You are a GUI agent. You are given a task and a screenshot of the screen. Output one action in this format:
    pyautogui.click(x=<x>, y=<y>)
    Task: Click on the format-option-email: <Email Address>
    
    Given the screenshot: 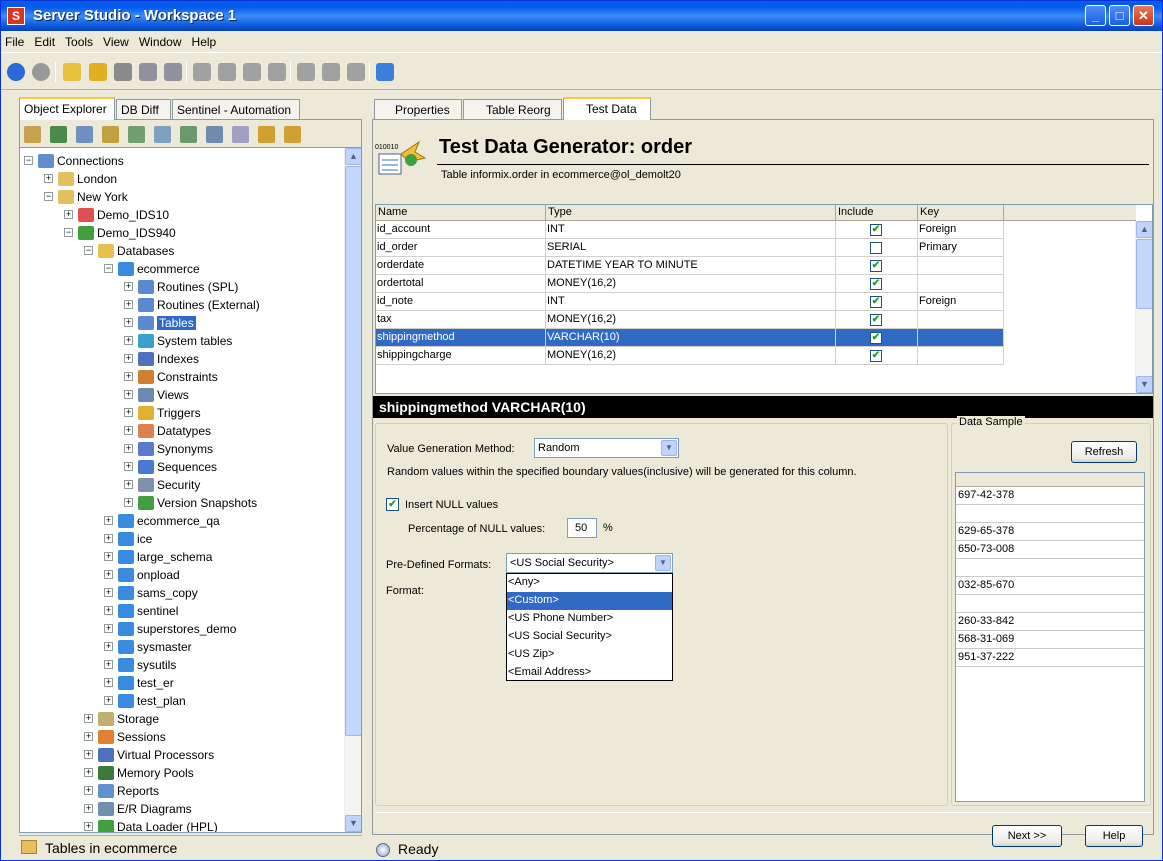 What is the action you would take?
    pyautogui.click(x=589, y=673)
    